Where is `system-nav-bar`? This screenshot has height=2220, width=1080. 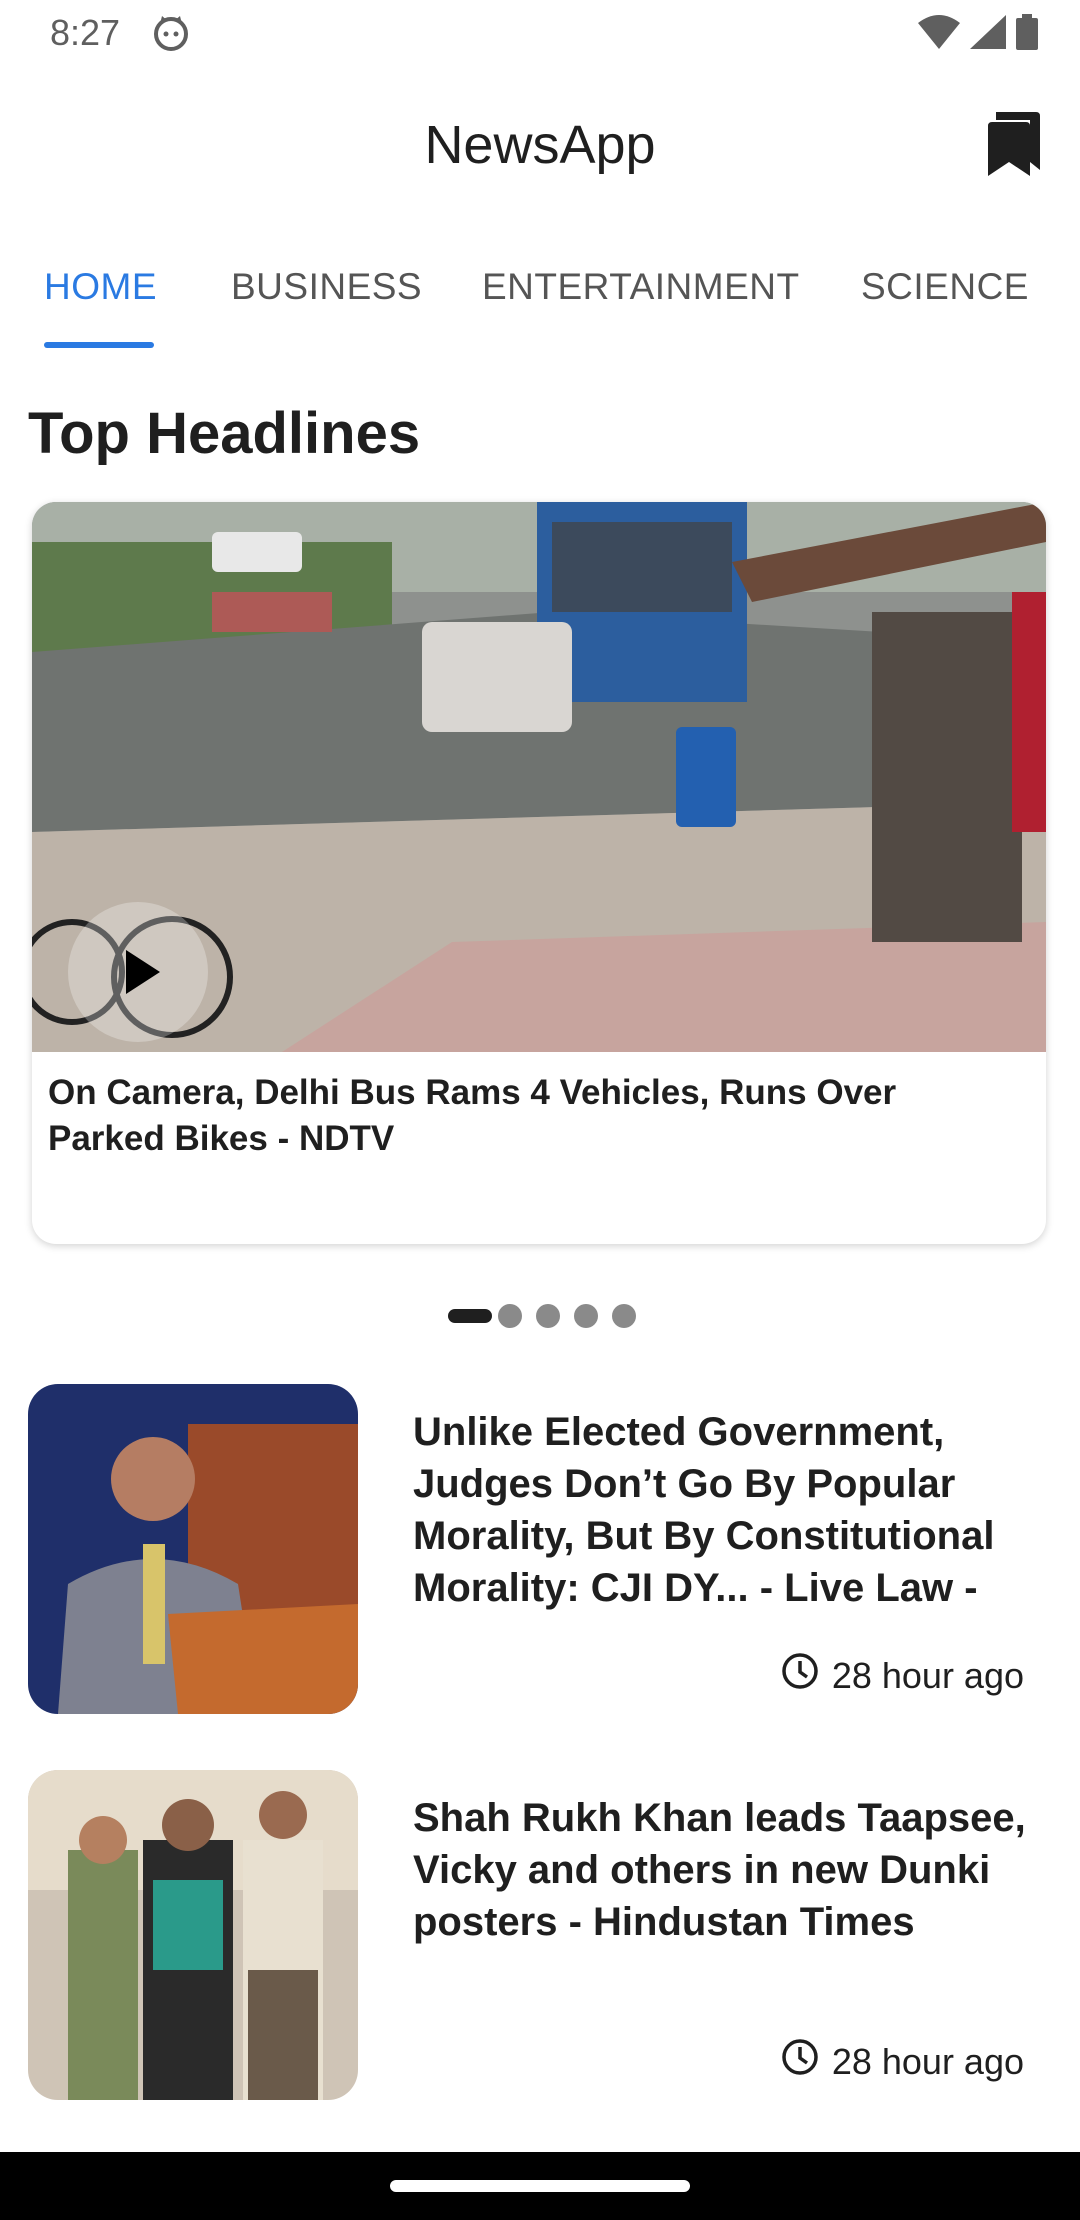 system-nav-bar is located at coordinates (540, 2186).